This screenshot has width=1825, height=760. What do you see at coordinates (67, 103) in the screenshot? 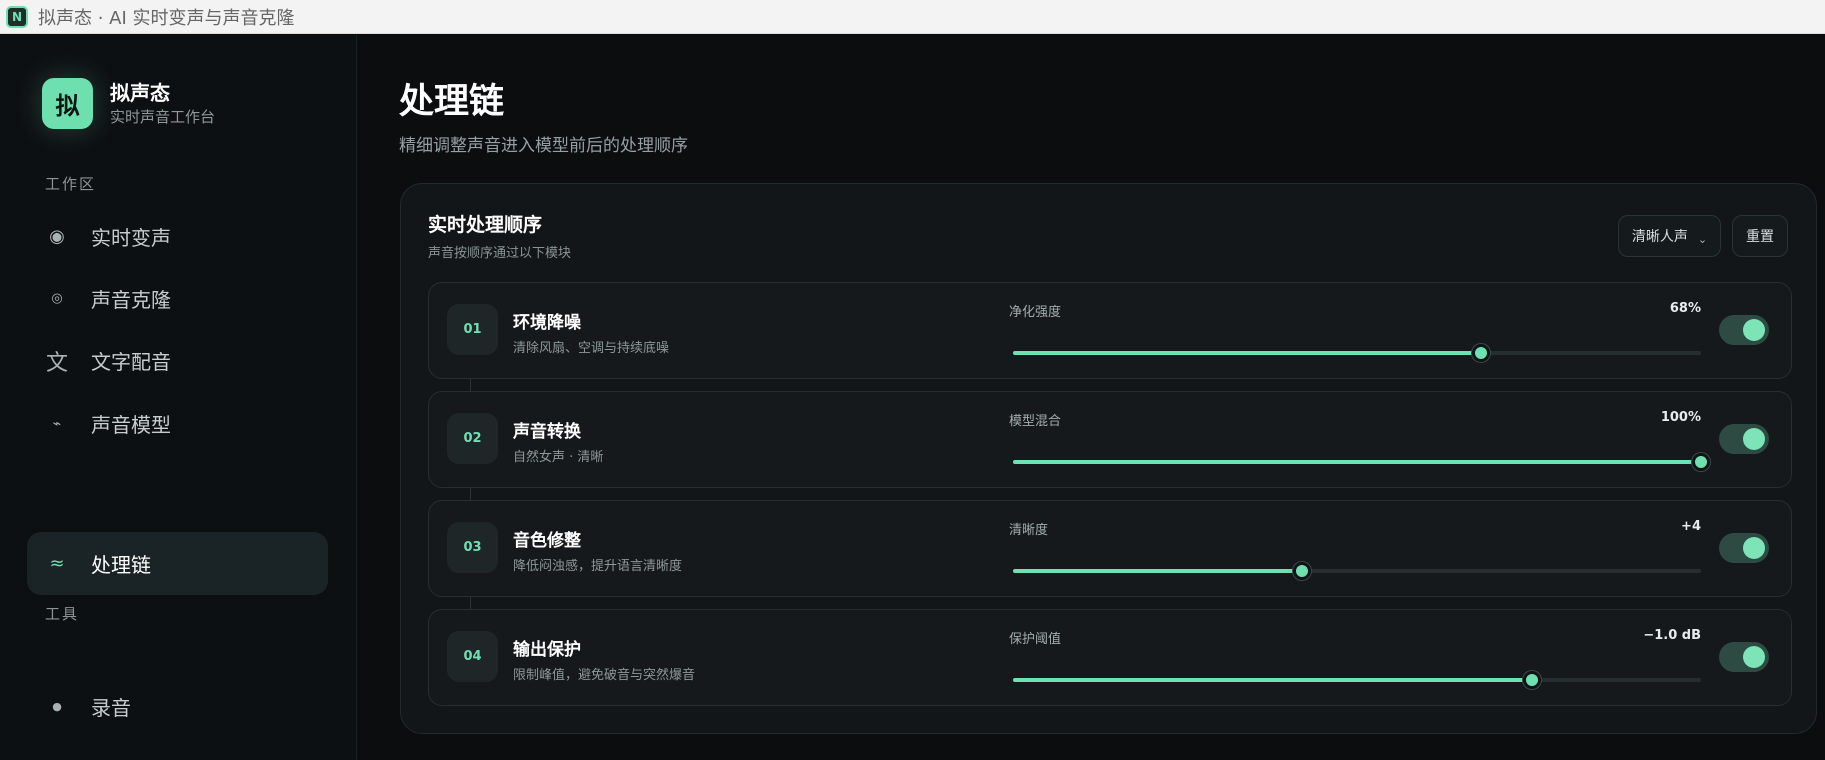
I see `brand-logo-icon: 拟` at bounding box center [67, 103].